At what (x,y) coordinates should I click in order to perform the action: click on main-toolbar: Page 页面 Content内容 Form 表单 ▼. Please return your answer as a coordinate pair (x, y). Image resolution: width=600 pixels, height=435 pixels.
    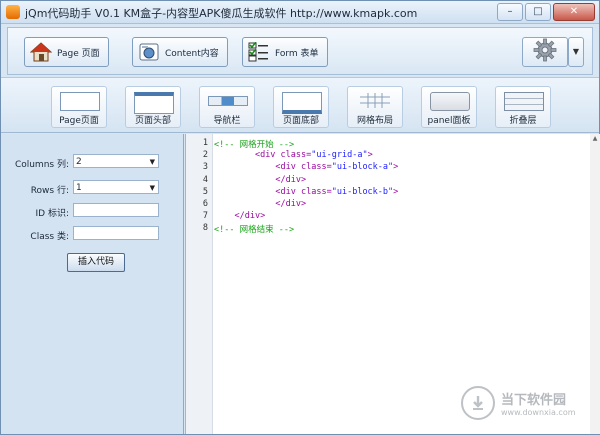
    Looking at the image, I should click on (300, 51).